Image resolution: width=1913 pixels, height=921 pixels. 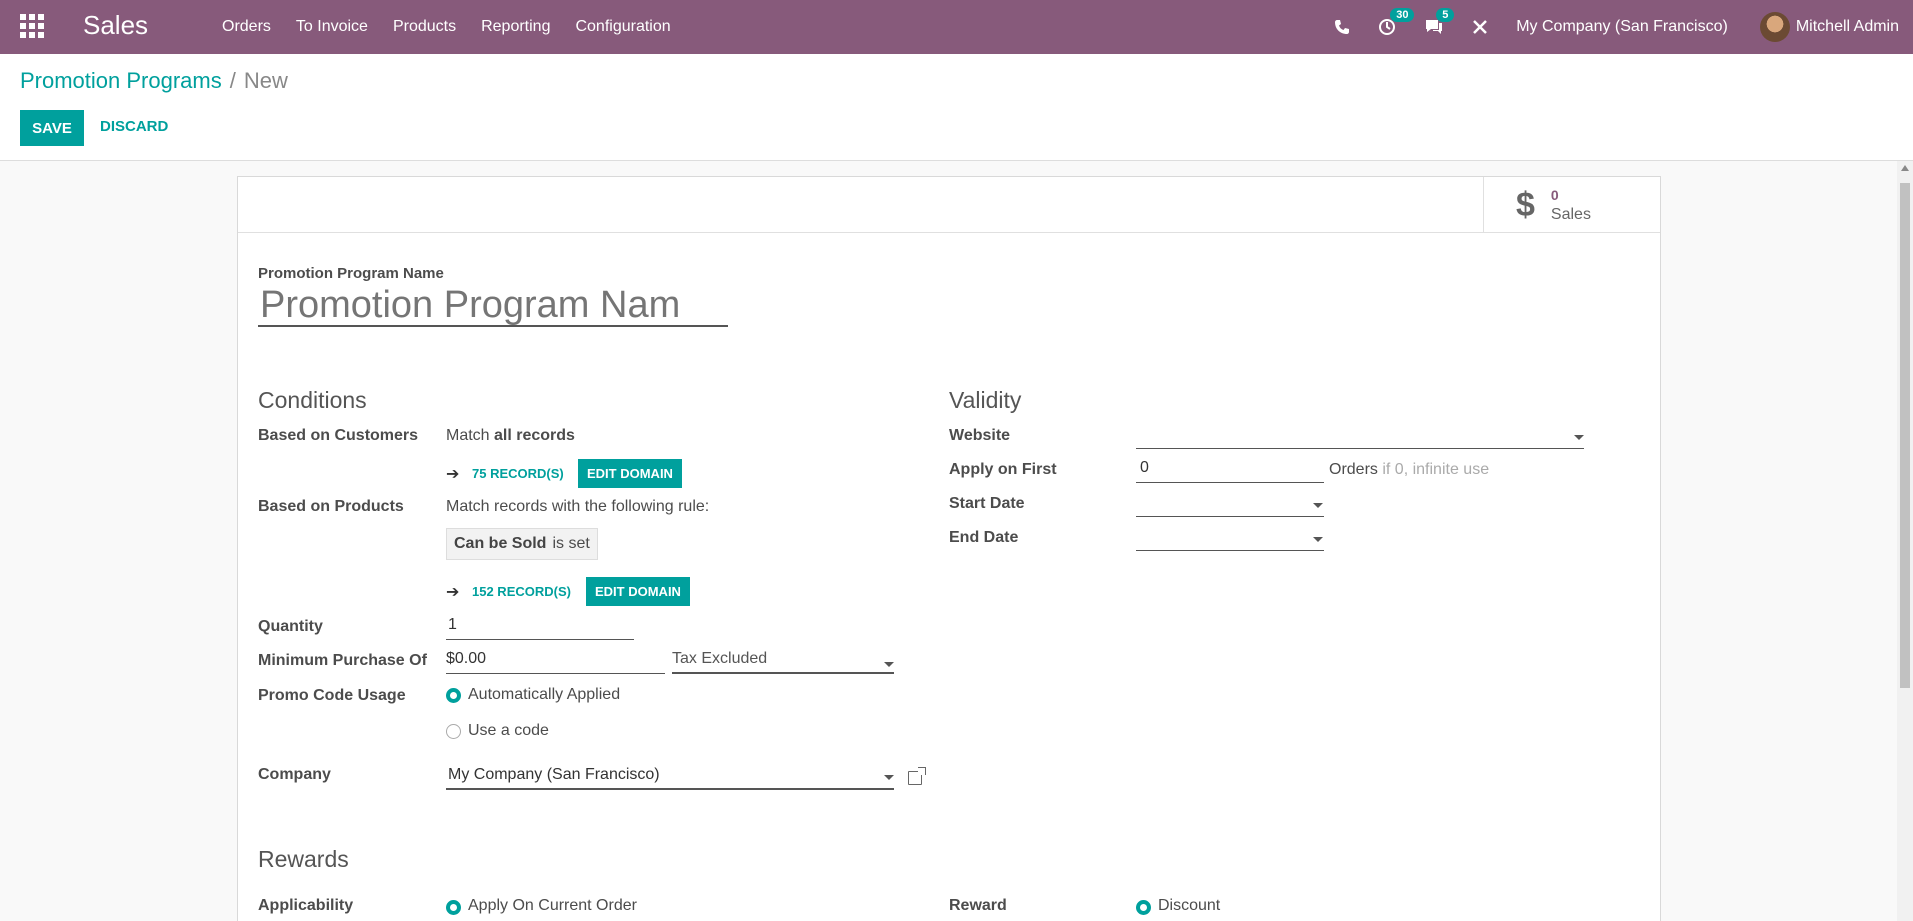 What do you see at coordinates (1905, 168) in the screenshot?
I see `scroll-up-icon` at bounding box center [1905, 168].